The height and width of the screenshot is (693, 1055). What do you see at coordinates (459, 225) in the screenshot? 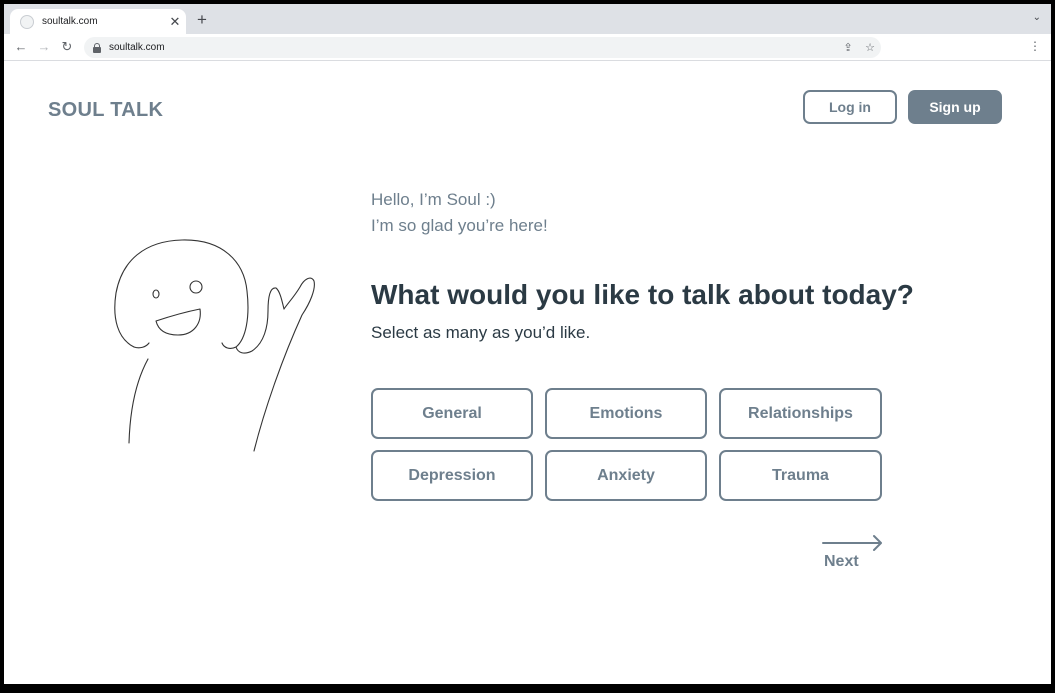
I see `greeting-line-2: I’m so glad you’re here!` at bounding box center [459, 225].